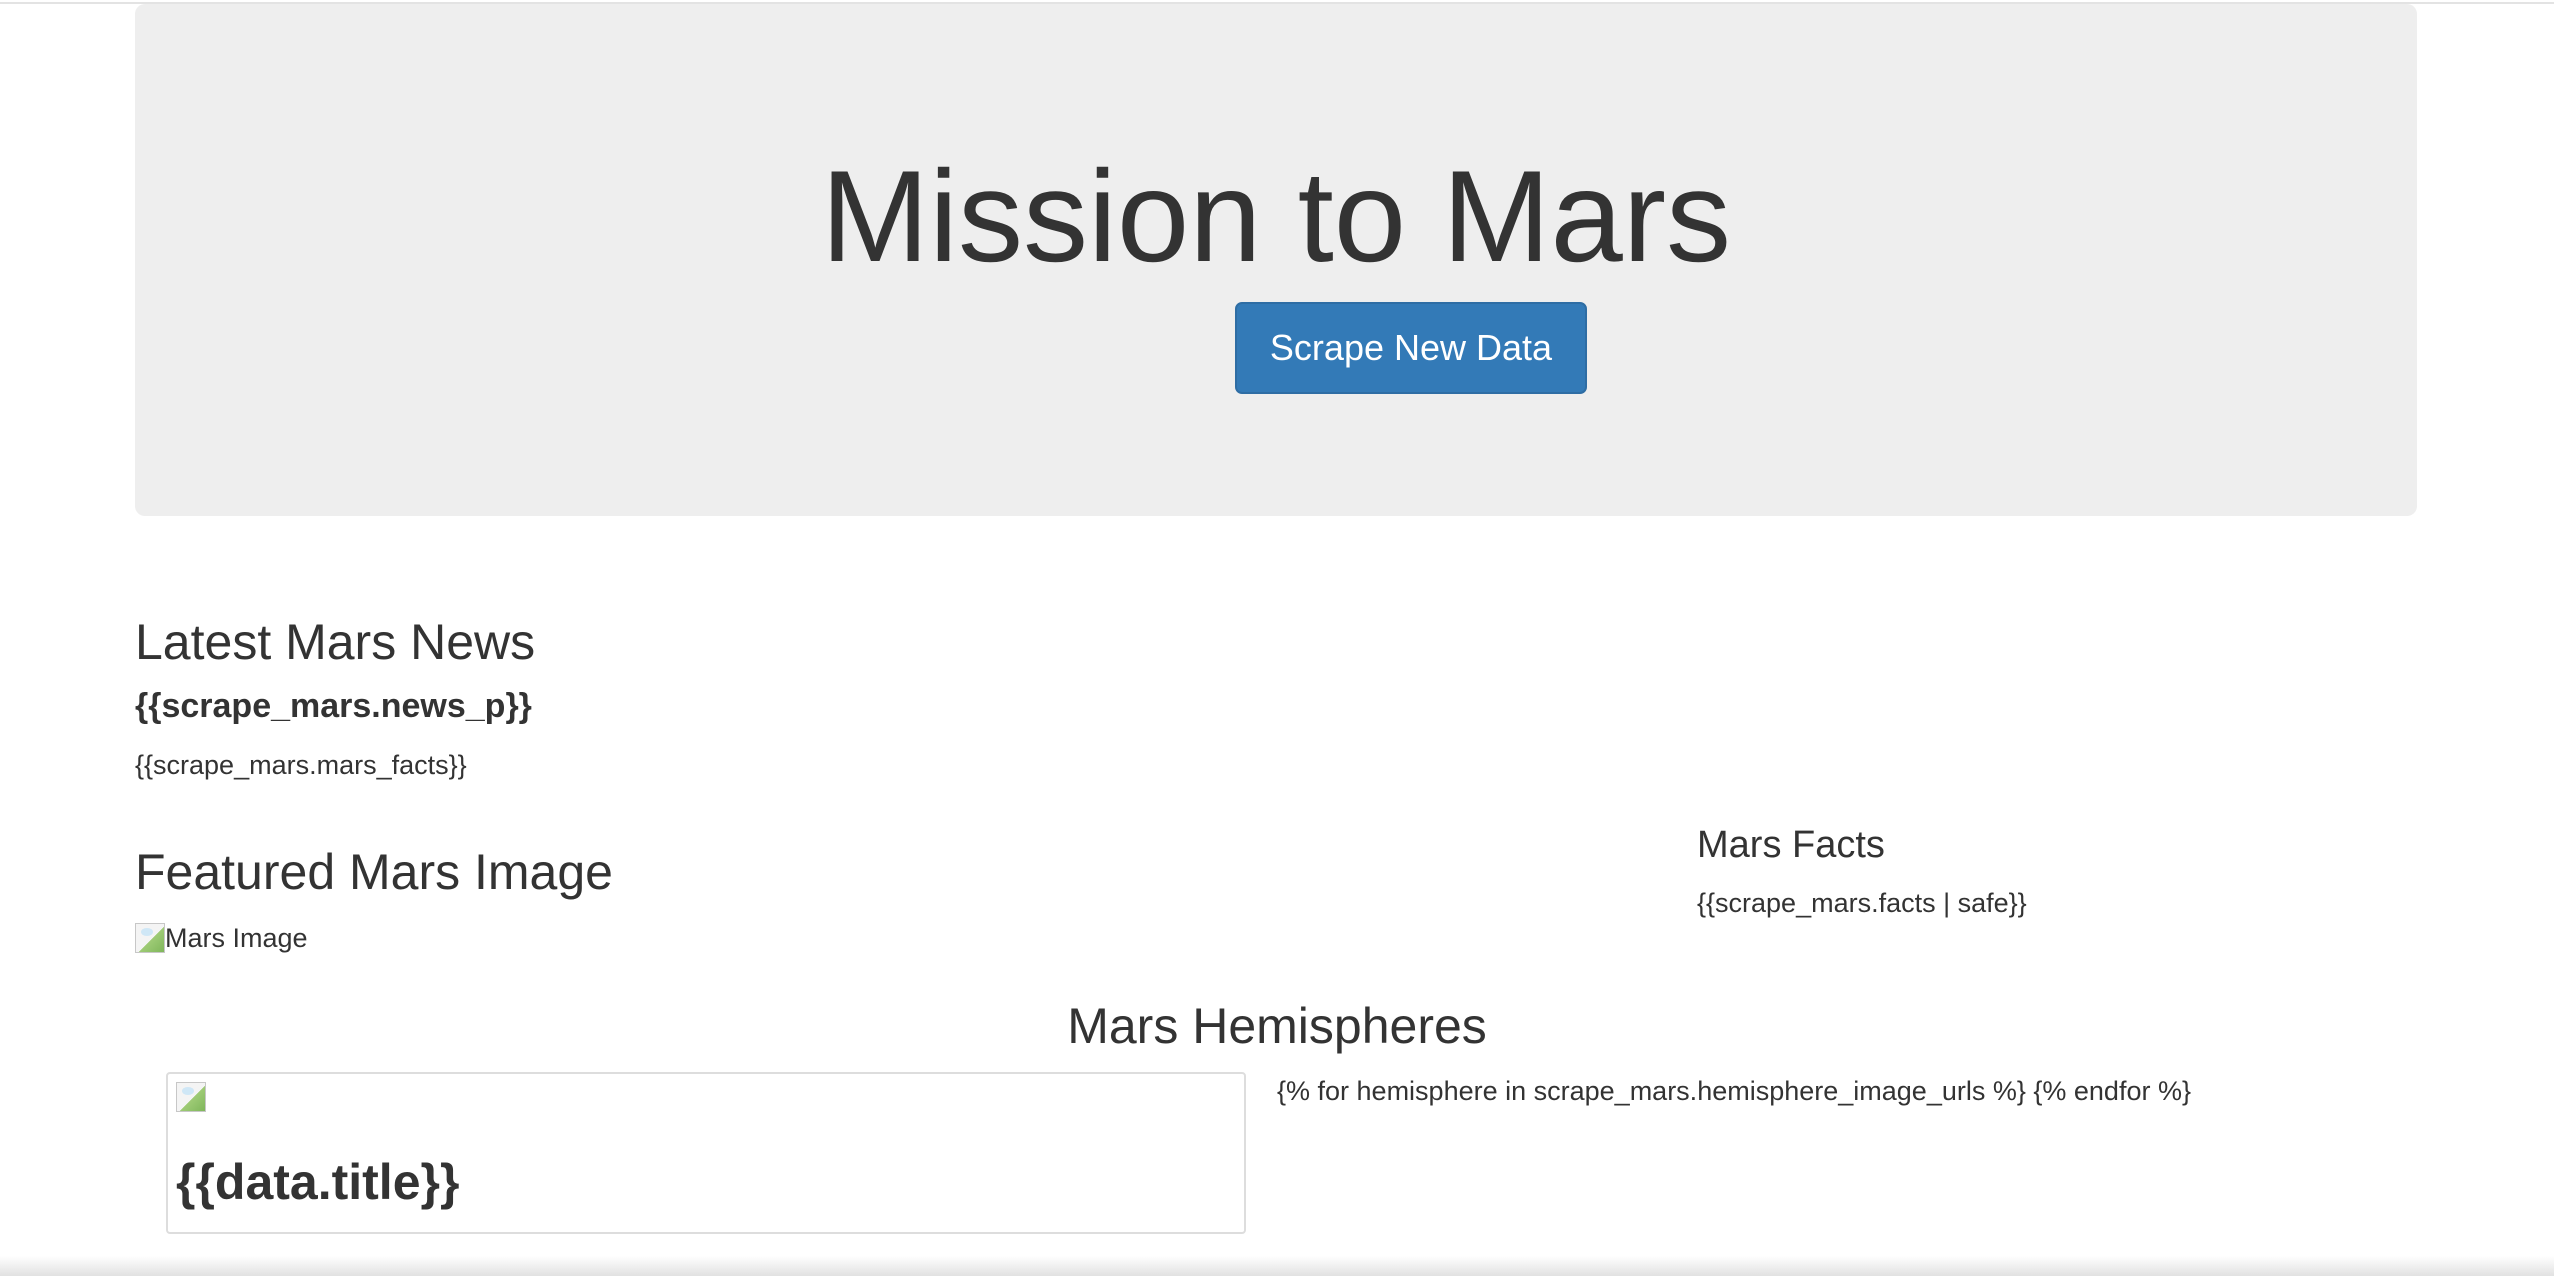 This screenshot has width=2554, height=1276. I want to click on mars-facts-heading: Mars Facts, so click(1791, 845).